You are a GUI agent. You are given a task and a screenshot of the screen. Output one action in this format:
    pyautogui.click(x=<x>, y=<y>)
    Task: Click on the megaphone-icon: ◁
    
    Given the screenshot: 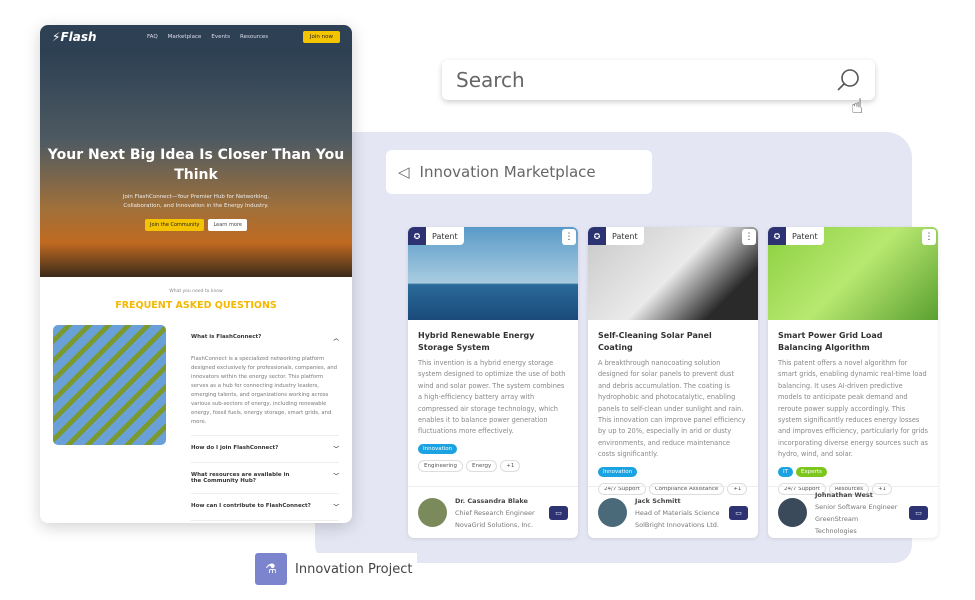 What is the action you would take?
    pyautogui.click(x=404, y=172)
    